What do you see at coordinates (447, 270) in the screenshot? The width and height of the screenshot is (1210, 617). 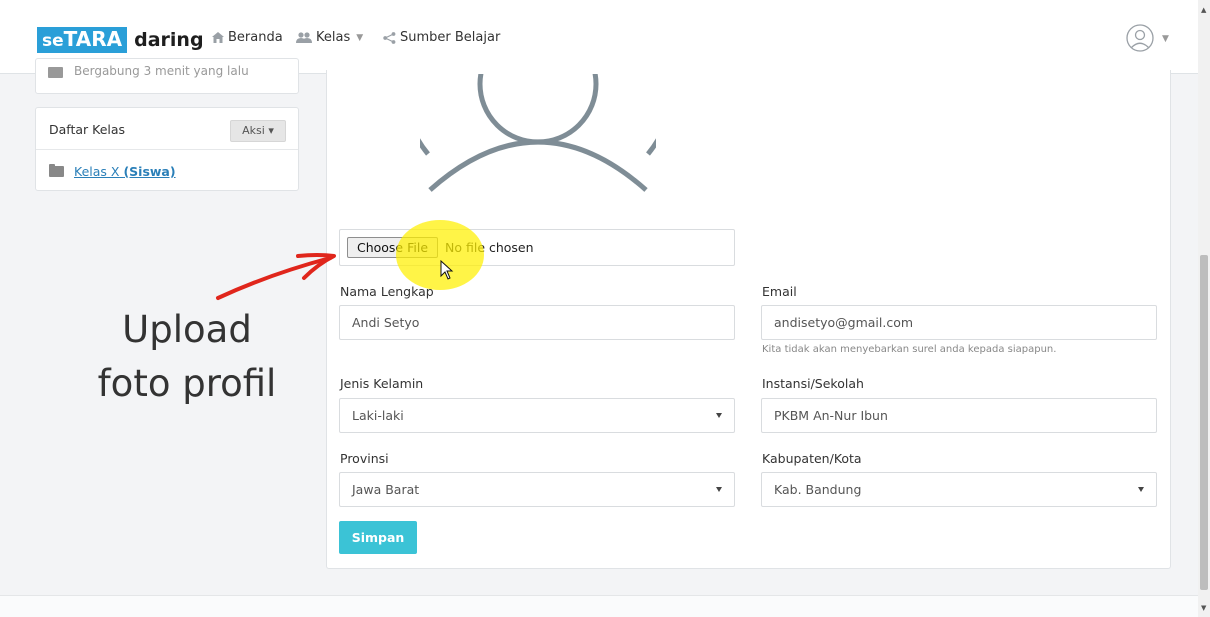 I see `mouse-cursor-icon` at bounding box center [447, 270].